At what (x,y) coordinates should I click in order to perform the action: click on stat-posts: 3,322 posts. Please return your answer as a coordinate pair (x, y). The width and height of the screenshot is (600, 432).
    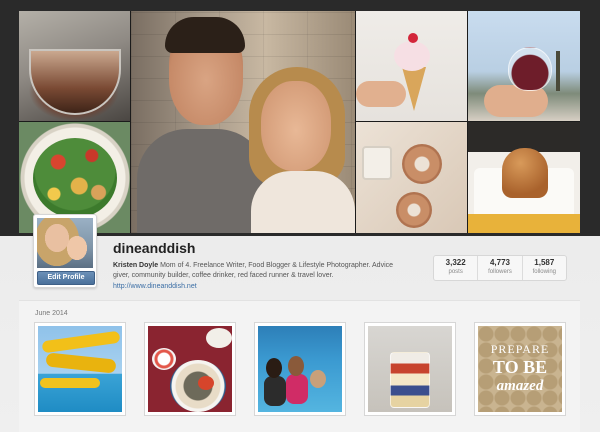
    Looking at the image, I should click on (456, 268).